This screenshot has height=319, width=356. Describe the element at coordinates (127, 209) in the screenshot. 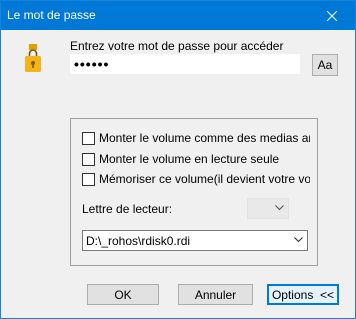

I see `drive-letter-label: Lettre de lecteur:` at that location.